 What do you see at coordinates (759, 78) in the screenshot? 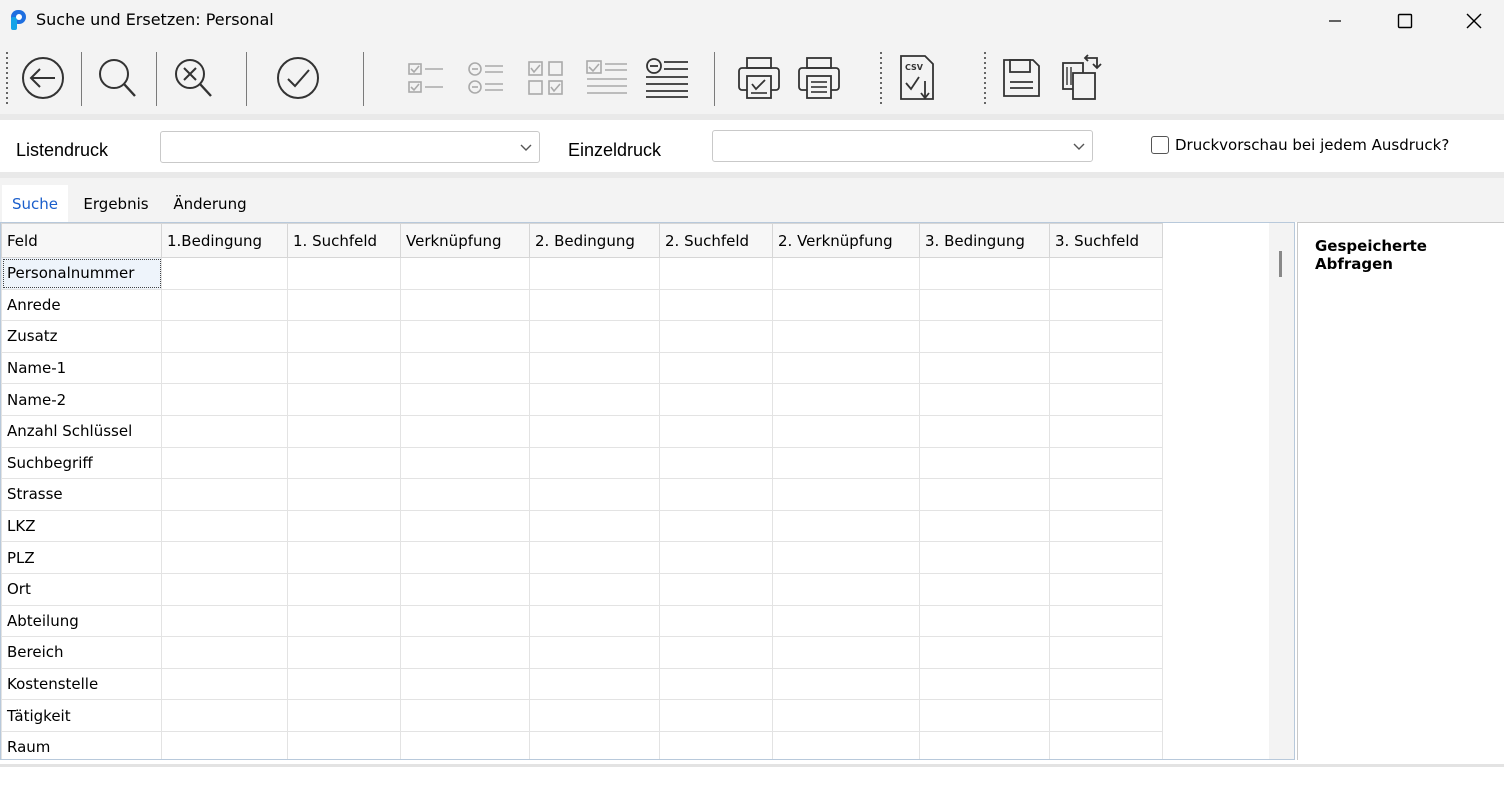
I see `print-list-button` at bounding box center [759, 78].